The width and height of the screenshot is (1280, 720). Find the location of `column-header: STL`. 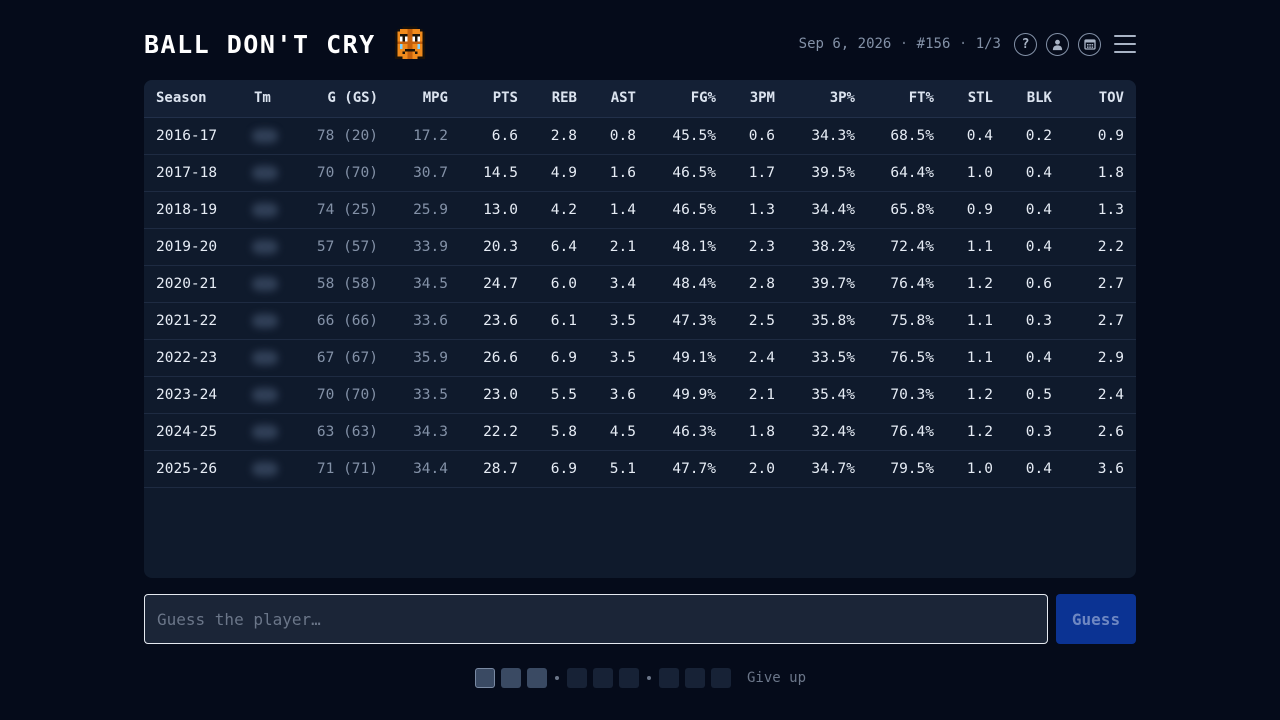

column-header: STL is located at coordinates (975, 99).